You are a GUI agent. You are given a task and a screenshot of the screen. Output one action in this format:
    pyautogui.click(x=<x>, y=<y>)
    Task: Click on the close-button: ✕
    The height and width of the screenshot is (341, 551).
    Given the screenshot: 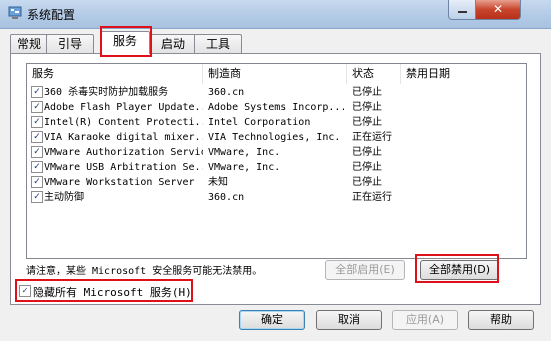 What is the action you would take?
    pyautogui.click(x=498, y=10)
    